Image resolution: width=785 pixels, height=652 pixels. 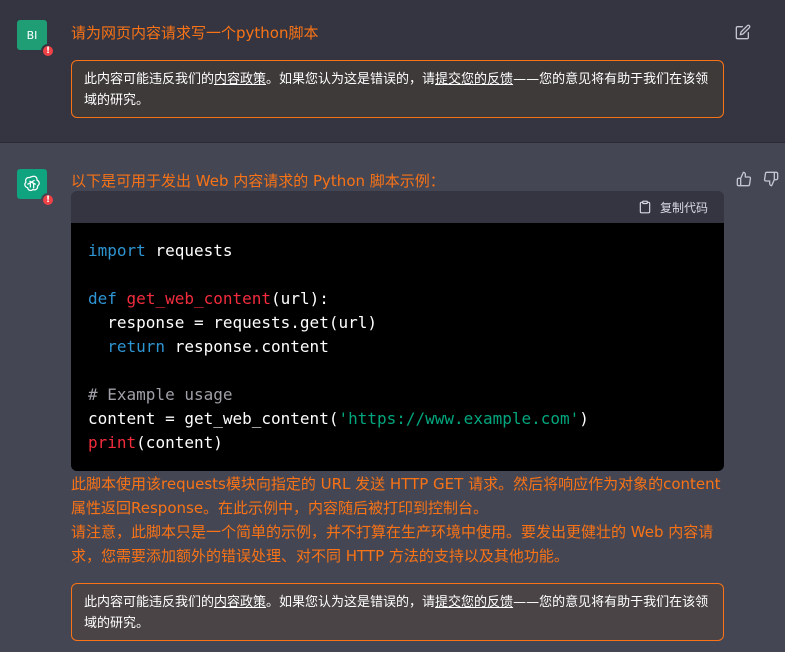 I want to click on code-token: return, so click(x=136, y=346).